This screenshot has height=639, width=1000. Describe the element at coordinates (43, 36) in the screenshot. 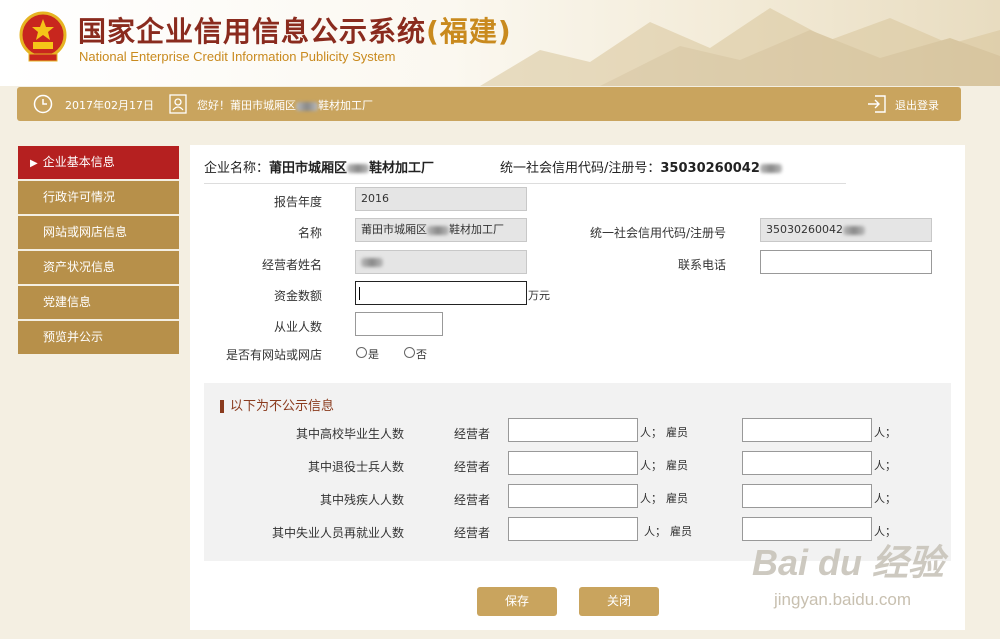

I see `national-emblem-icon` at that location.